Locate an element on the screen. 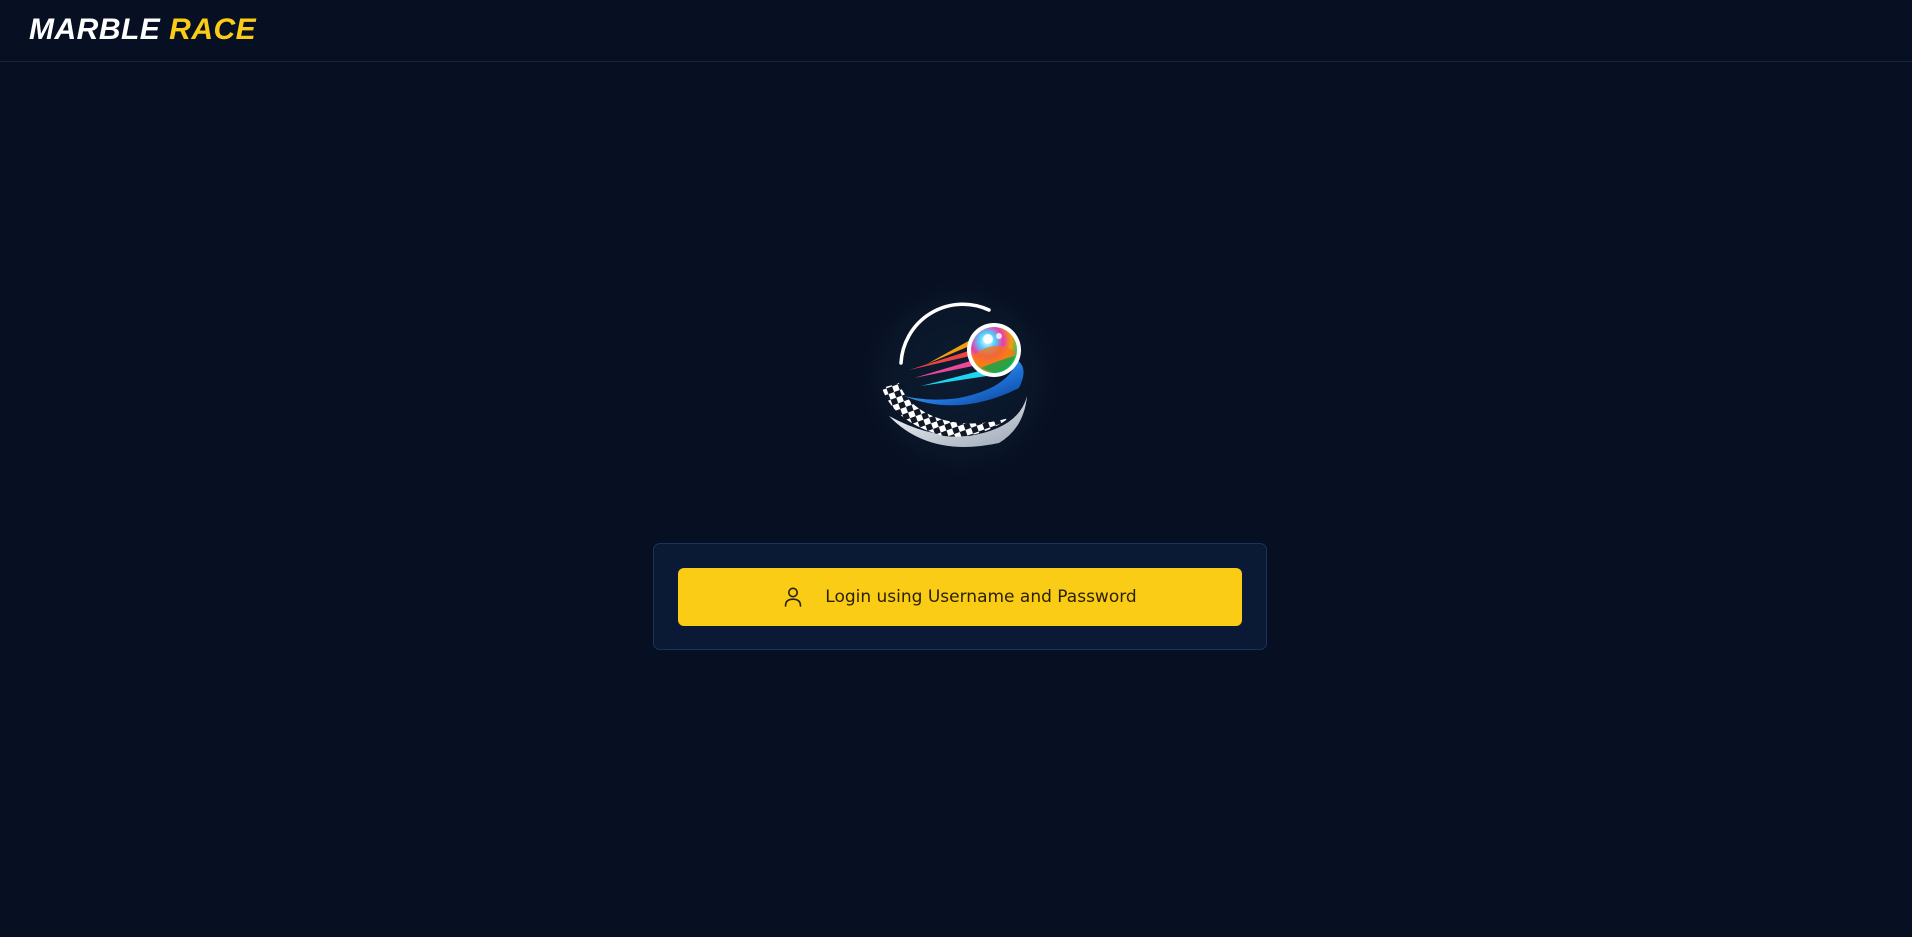  user-icon is located at coordinates (793, 597).